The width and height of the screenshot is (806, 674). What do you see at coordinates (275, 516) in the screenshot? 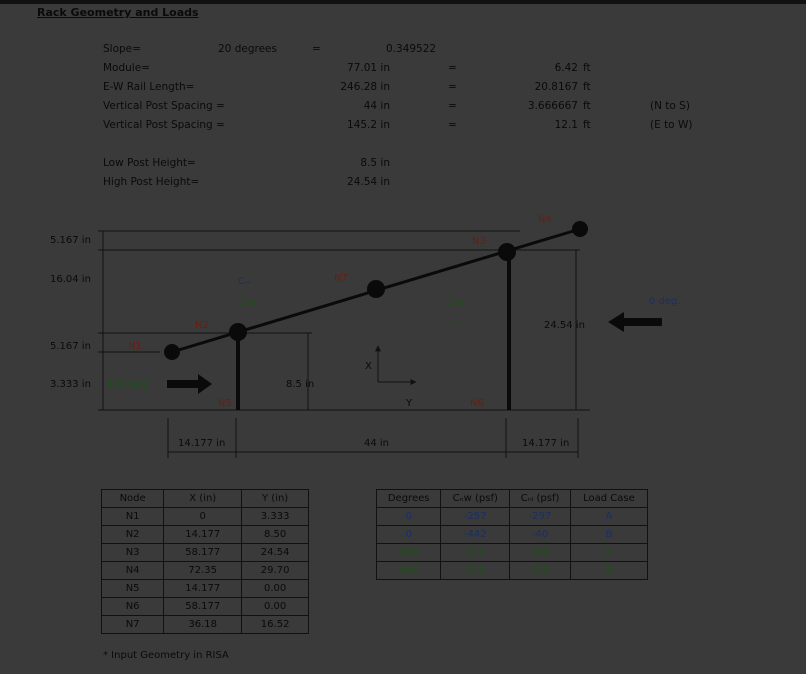
I see `table-cell: 3.333` at bounding box center [275, 516].